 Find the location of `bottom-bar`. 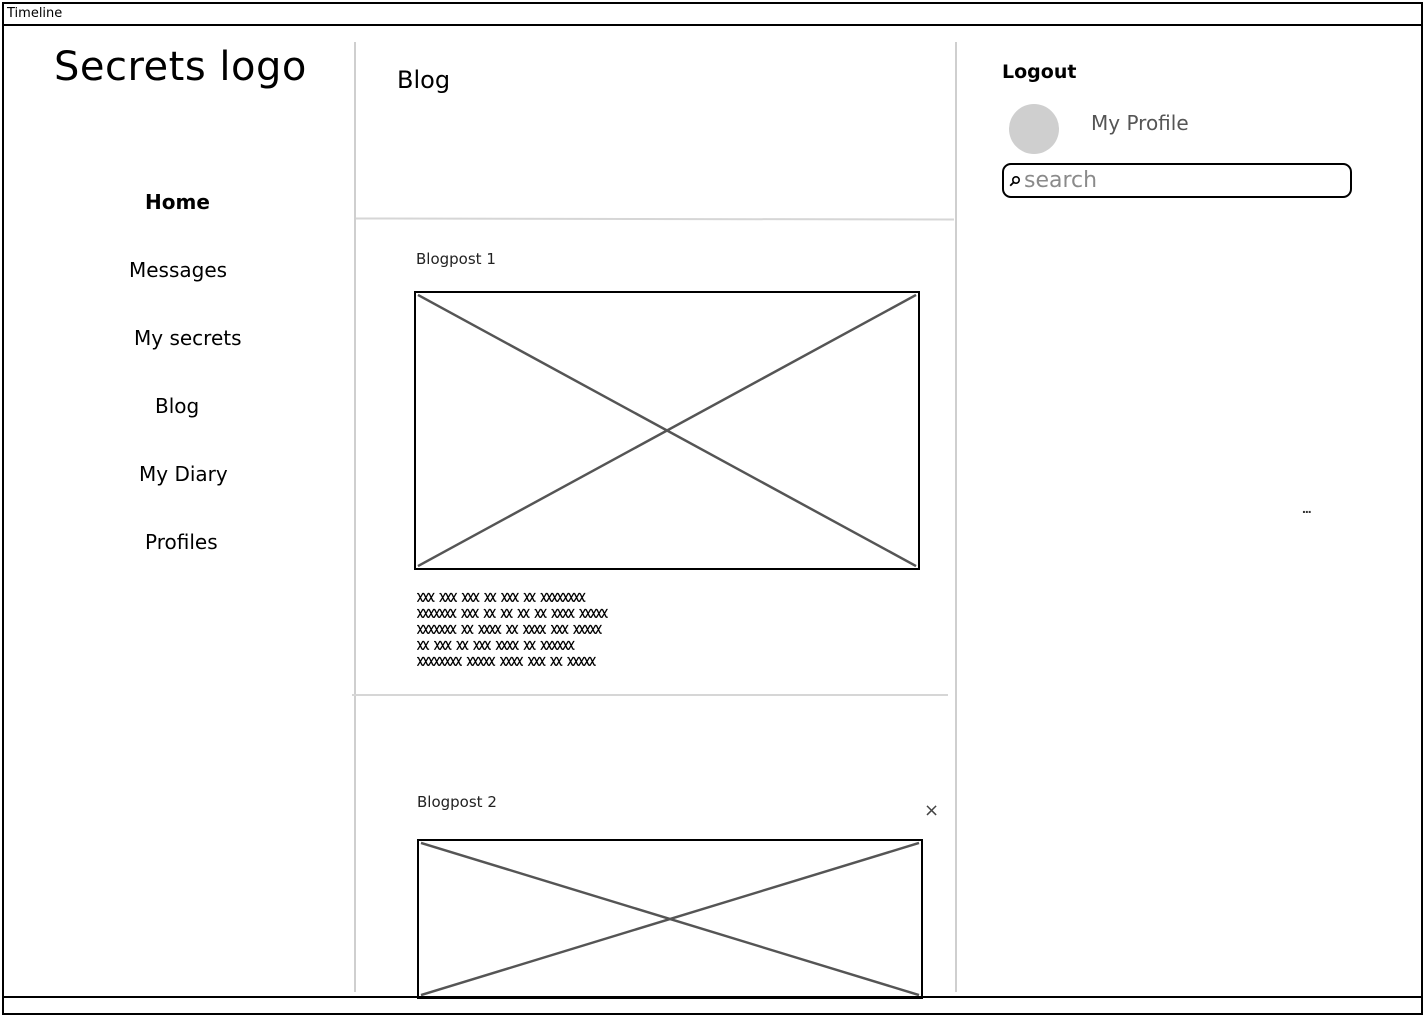

bottom-bar is located at coordinates (712, 997).